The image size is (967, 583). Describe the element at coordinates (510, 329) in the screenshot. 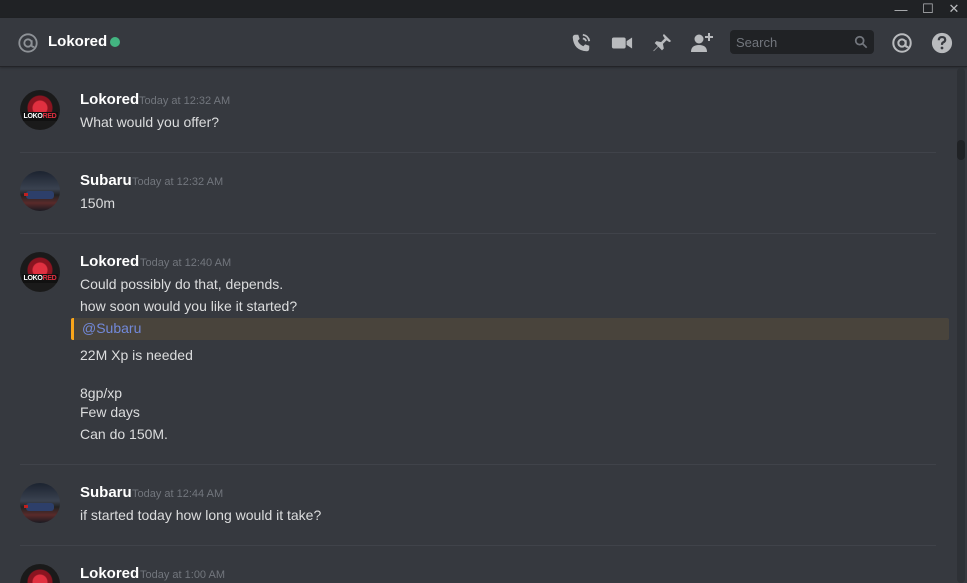

I see `mention-highlight: @Subaru` at that location.